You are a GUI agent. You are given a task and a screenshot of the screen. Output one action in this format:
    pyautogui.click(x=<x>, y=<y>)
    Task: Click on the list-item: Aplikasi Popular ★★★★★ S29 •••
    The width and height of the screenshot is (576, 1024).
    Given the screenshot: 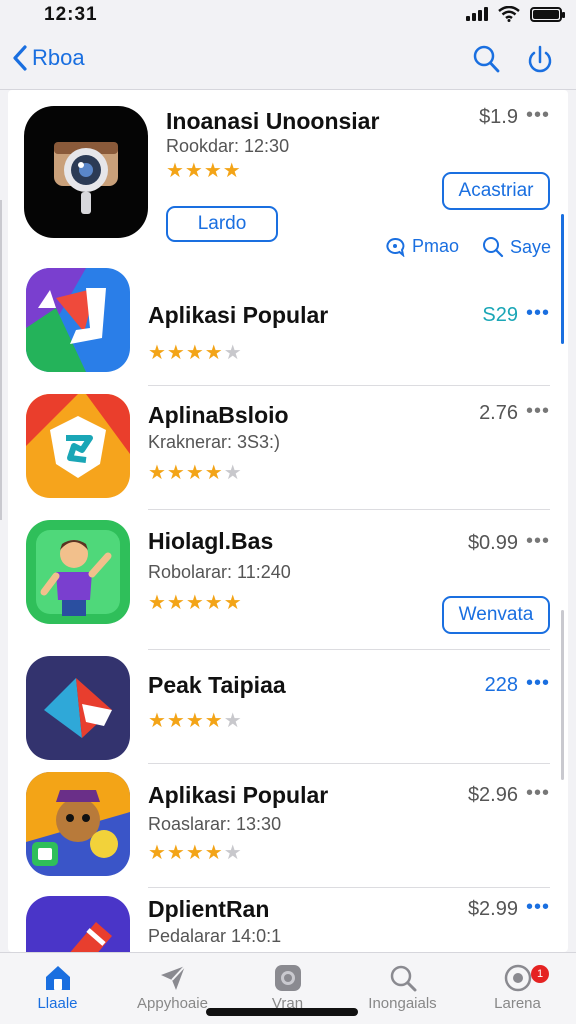 What is the action you would take?
    pyautogui.click(x=288, y=325)
    